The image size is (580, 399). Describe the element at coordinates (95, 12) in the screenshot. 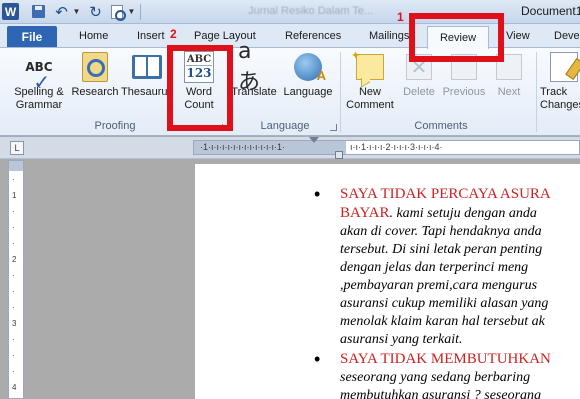

I see `repeat-icon: ↻` at that location.